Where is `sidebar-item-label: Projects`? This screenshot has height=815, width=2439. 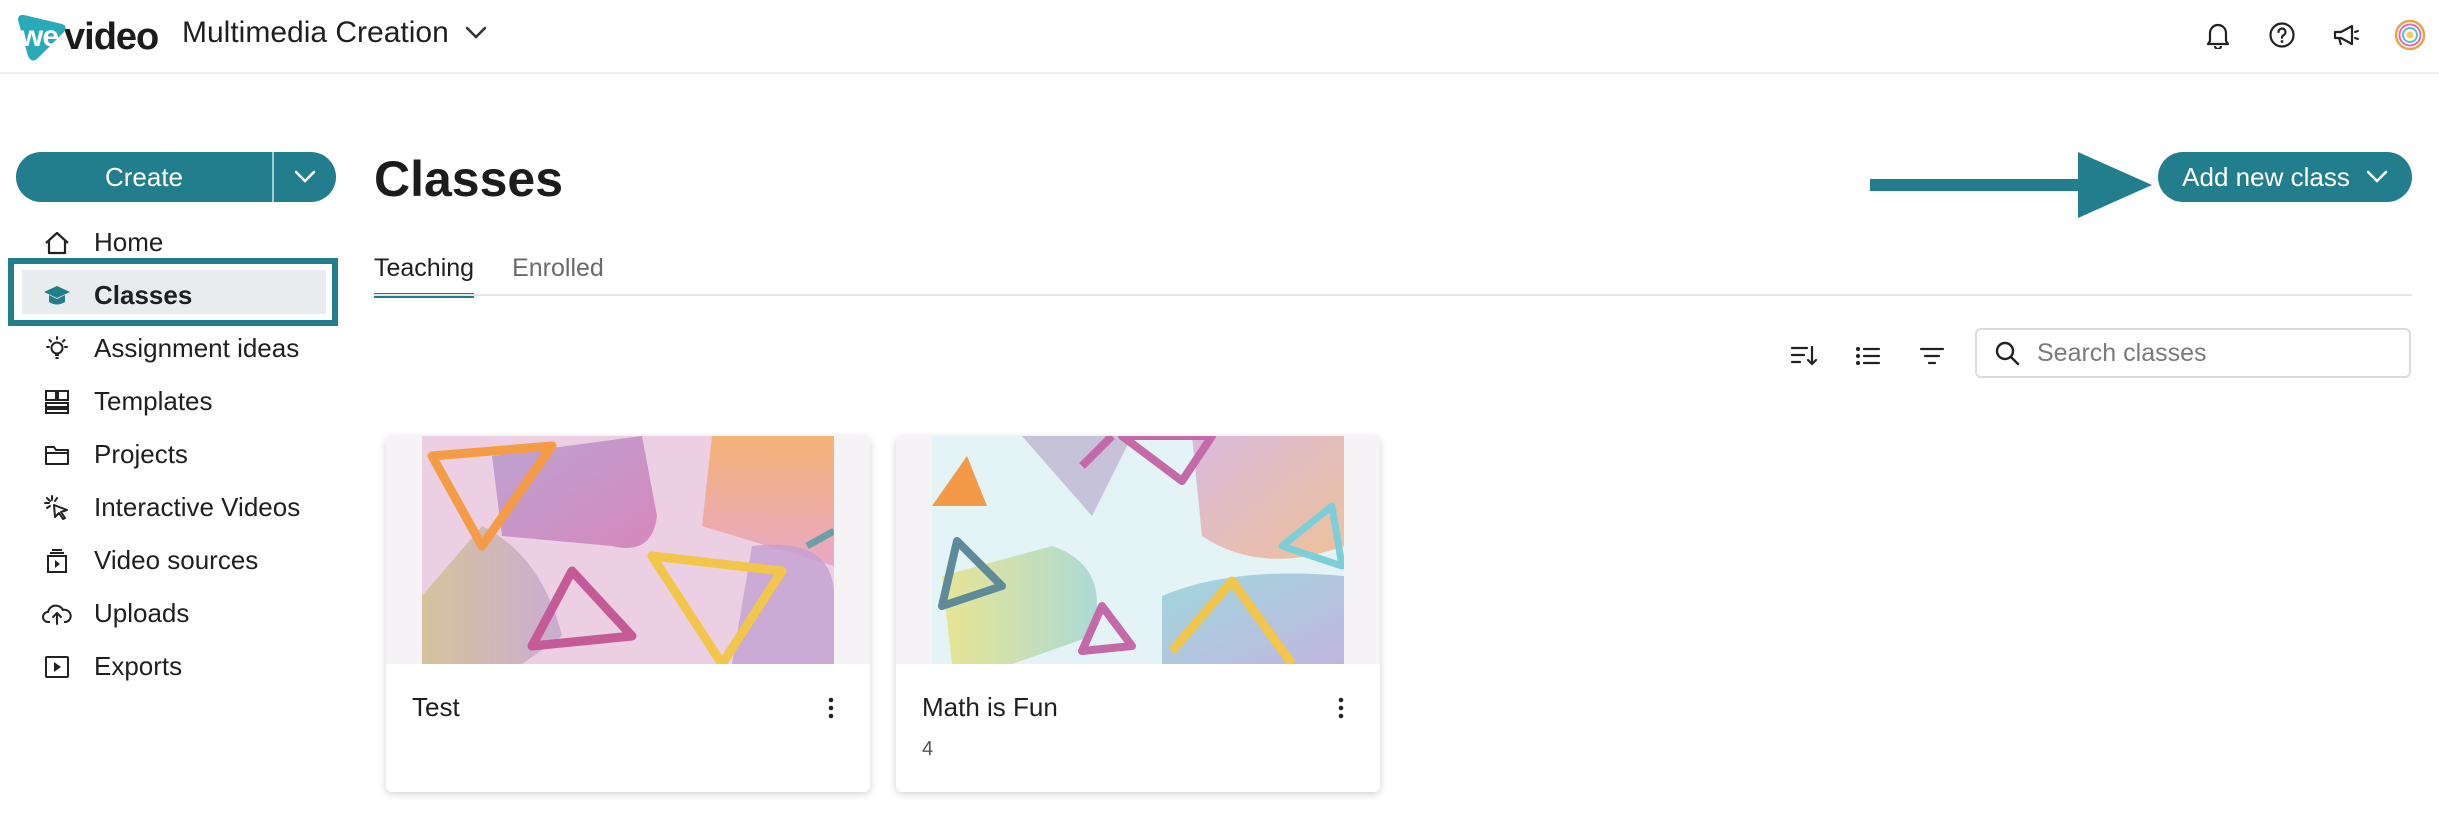
sidebar-item-label: Projects is located at coordinates (141, 454).